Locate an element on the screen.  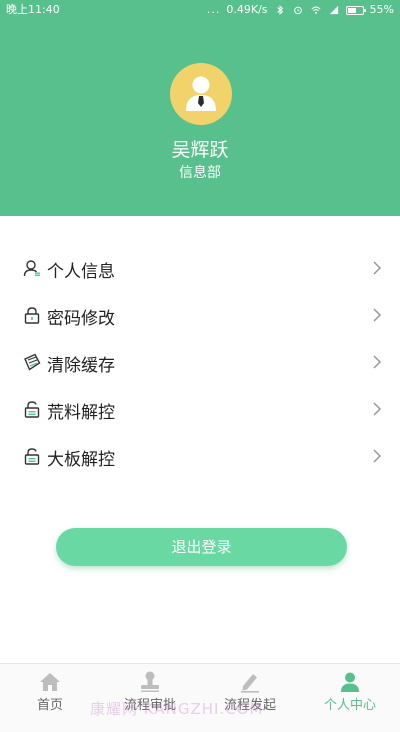
user-icon is located at coordinates (31, 268).